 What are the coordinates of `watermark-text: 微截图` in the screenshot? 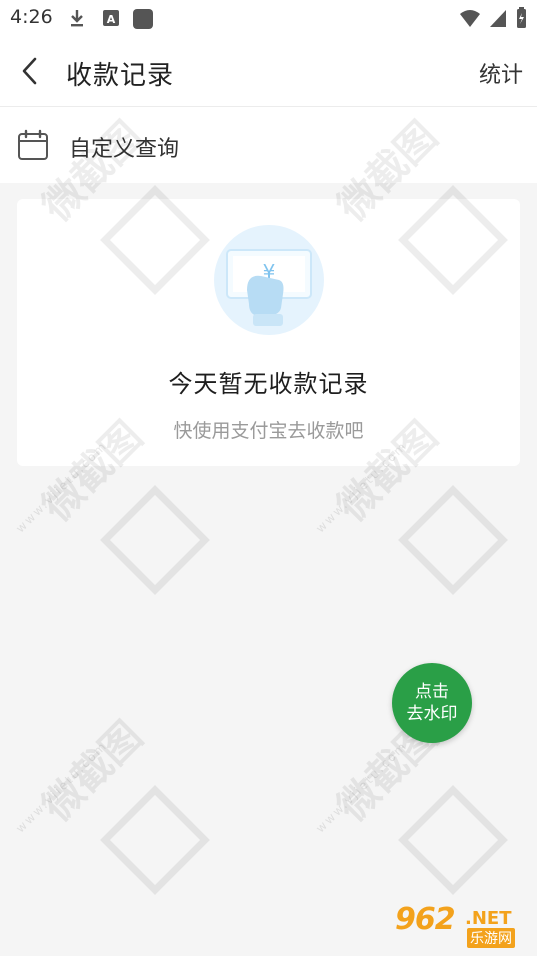 It's located at (93, 772).